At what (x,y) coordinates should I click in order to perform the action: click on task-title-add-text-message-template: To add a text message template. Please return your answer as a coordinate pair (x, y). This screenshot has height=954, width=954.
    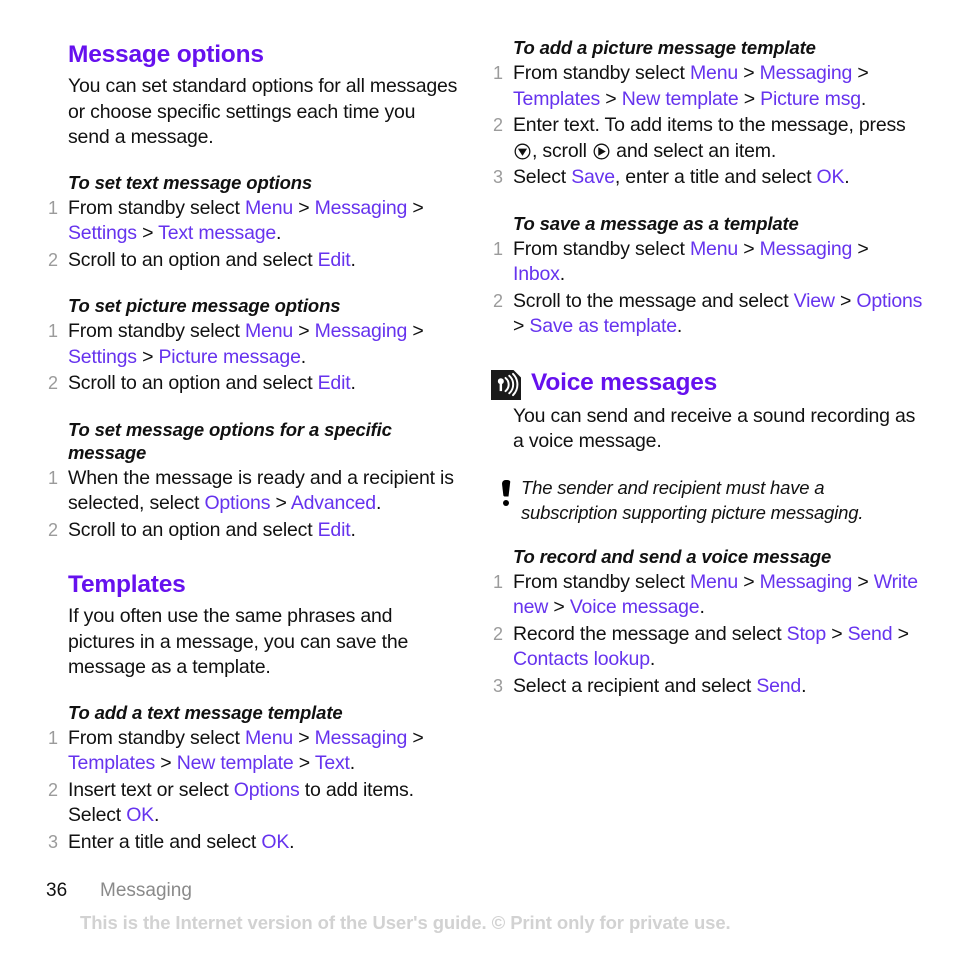
    Looking at the image, I should click on (205, 712).